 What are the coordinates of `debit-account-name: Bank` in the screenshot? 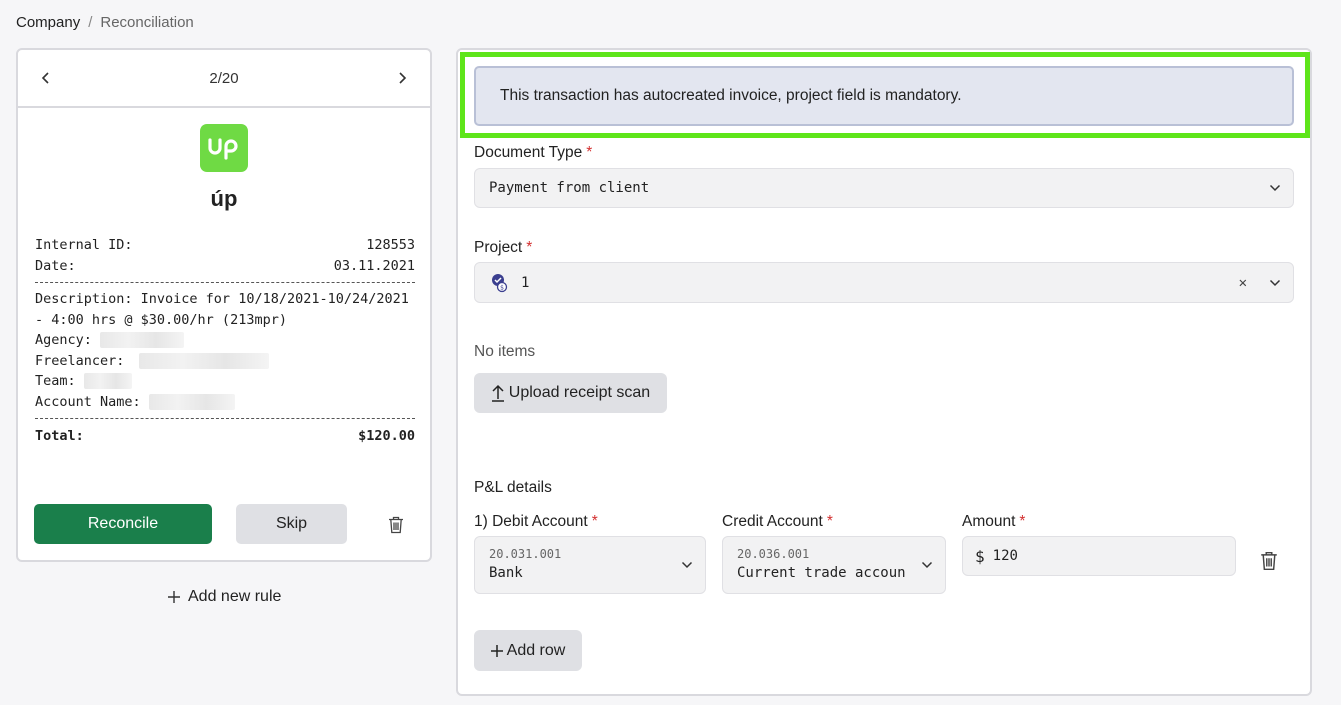 It's located at (506, 573).